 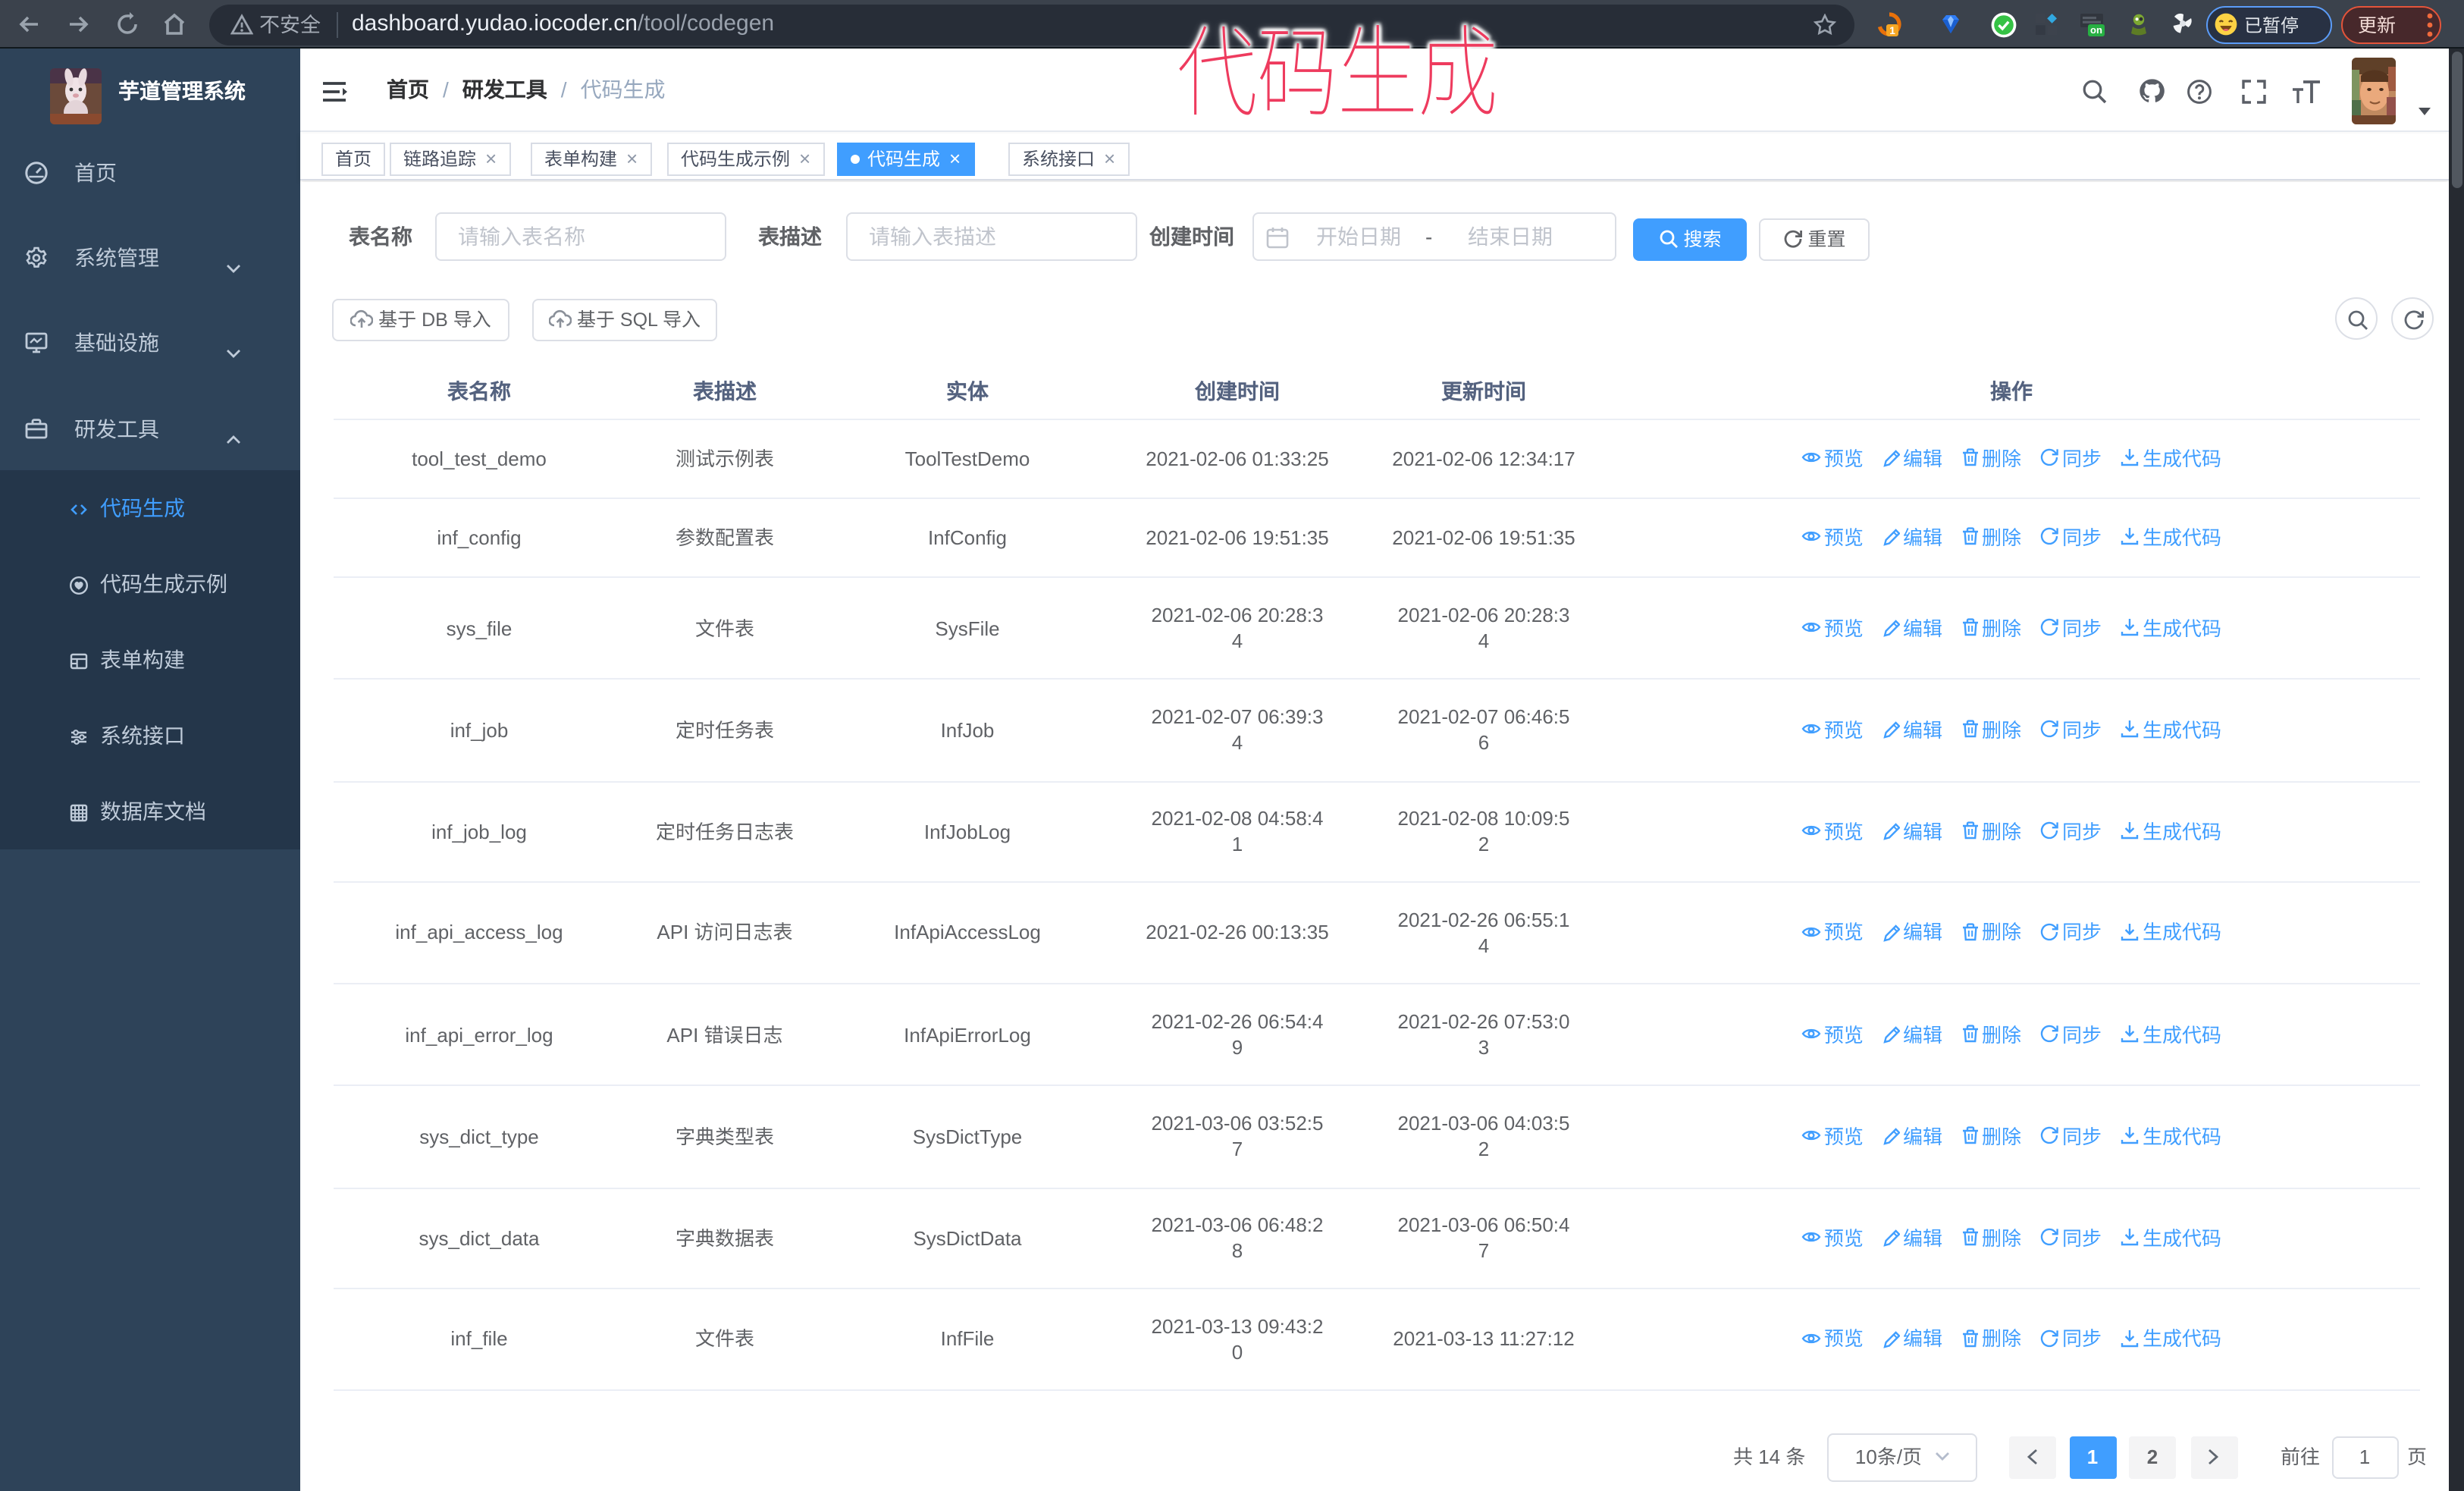 What do you see at coordinates (2096, 30) in the screenshot?
I see `svg-text: on` at bounding box center [2096, 30].